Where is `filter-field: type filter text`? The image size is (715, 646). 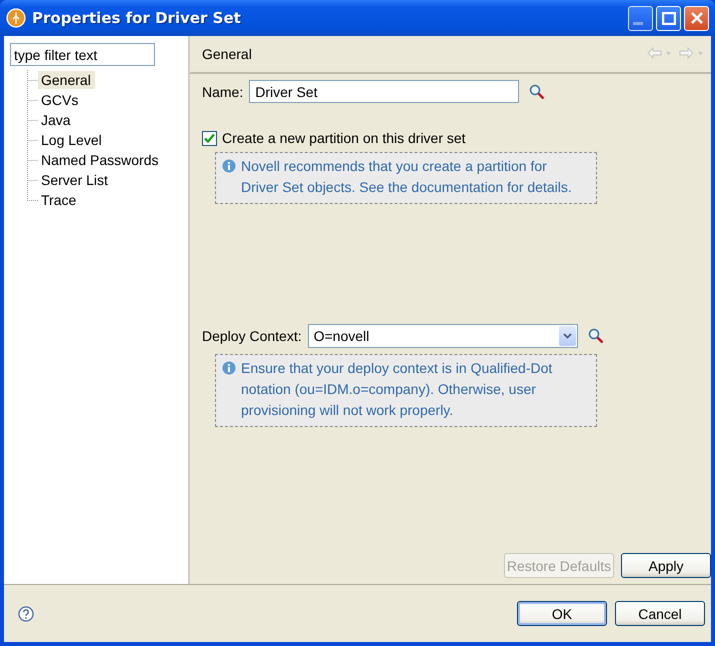
filter-field: type filter text is located at coordinates (82, 54).